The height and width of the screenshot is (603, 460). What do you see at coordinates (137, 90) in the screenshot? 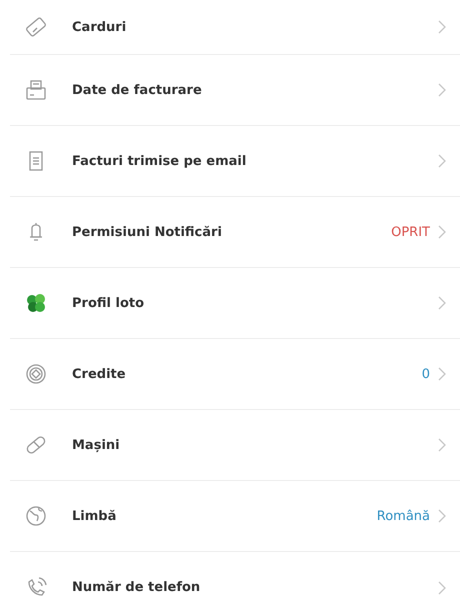
I see `row-label: Date de facturare` at bounding box center [137, 90].